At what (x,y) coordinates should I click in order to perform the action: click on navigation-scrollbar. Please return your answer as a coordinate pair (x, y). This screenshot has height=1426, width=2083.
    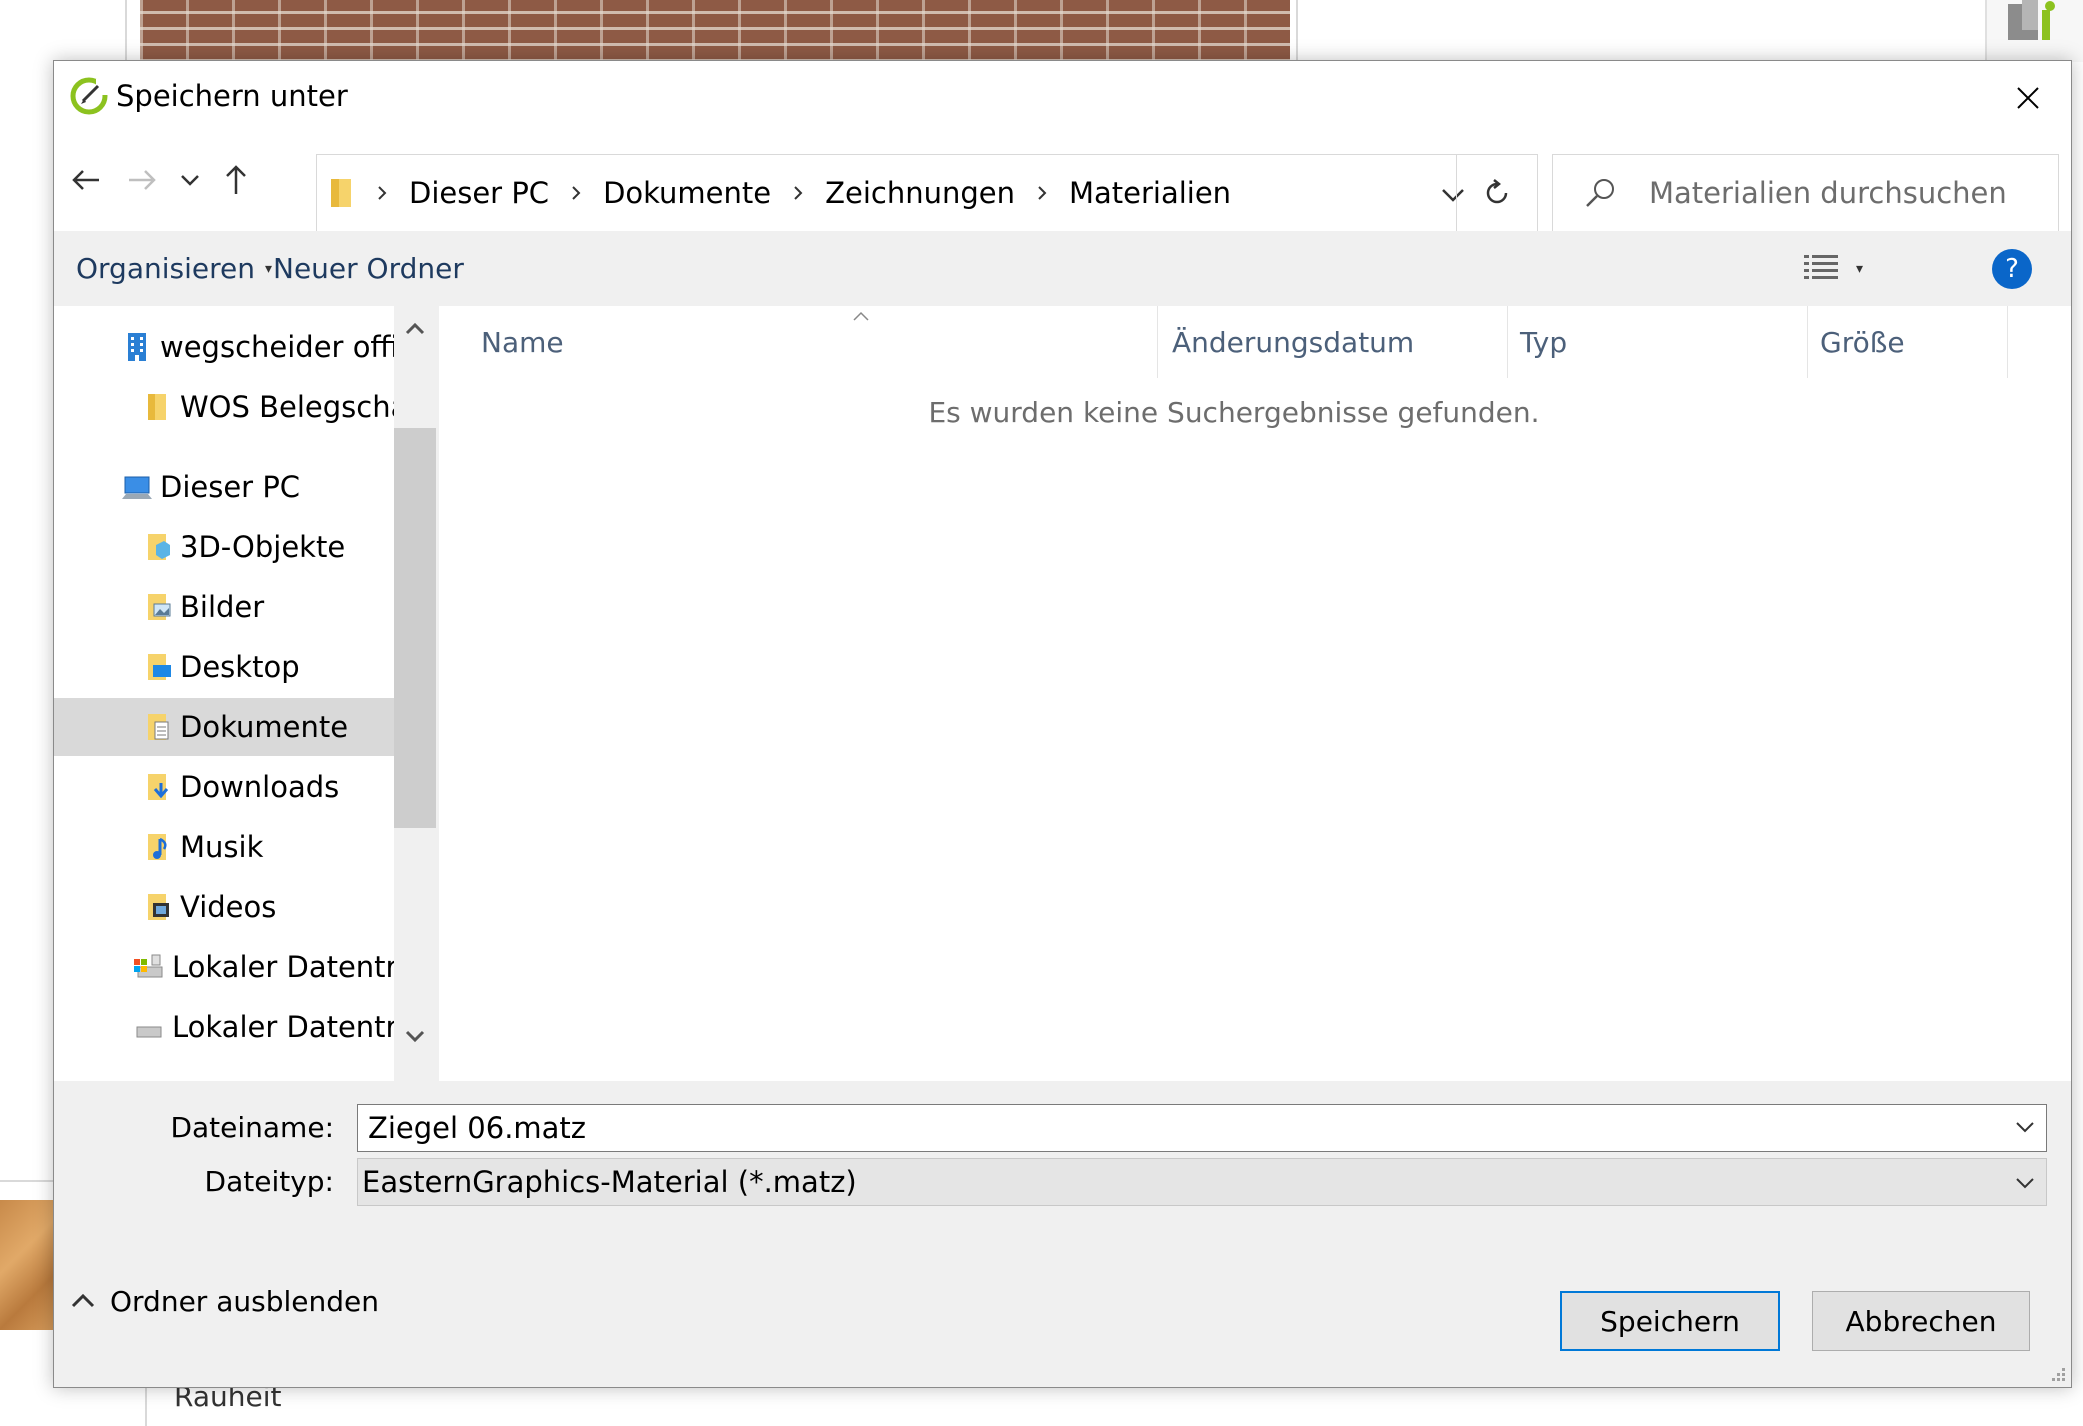
    Looking at the image, I should click on (415, 693).